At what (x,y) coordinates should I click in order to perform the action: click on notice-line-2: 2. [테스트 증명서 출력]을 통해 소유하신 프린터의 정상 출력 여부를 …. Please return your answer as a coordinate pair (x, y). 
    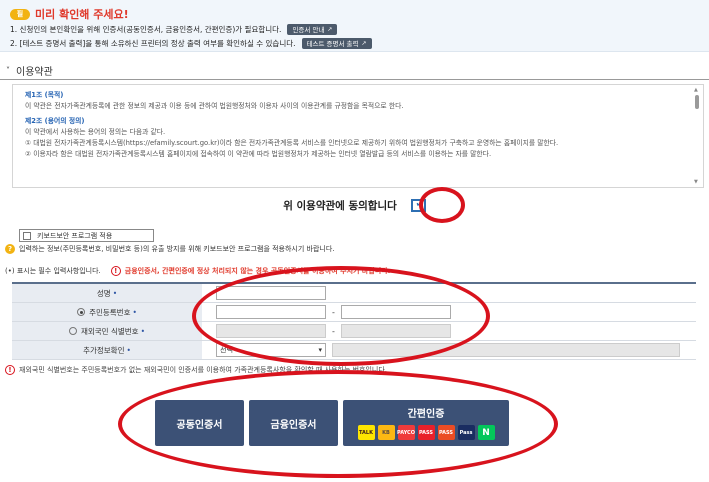
    Looking at the image, I should click on (354, 43).